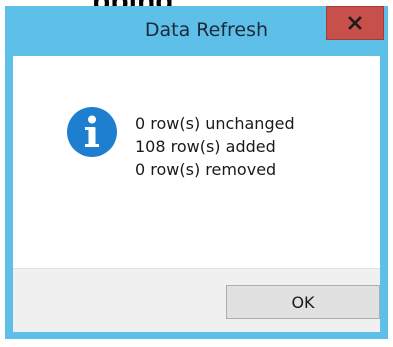 This screenshot has width=393, height=347. I want to click on dialog-titlebar: Data Refresh, so click(196, 31).